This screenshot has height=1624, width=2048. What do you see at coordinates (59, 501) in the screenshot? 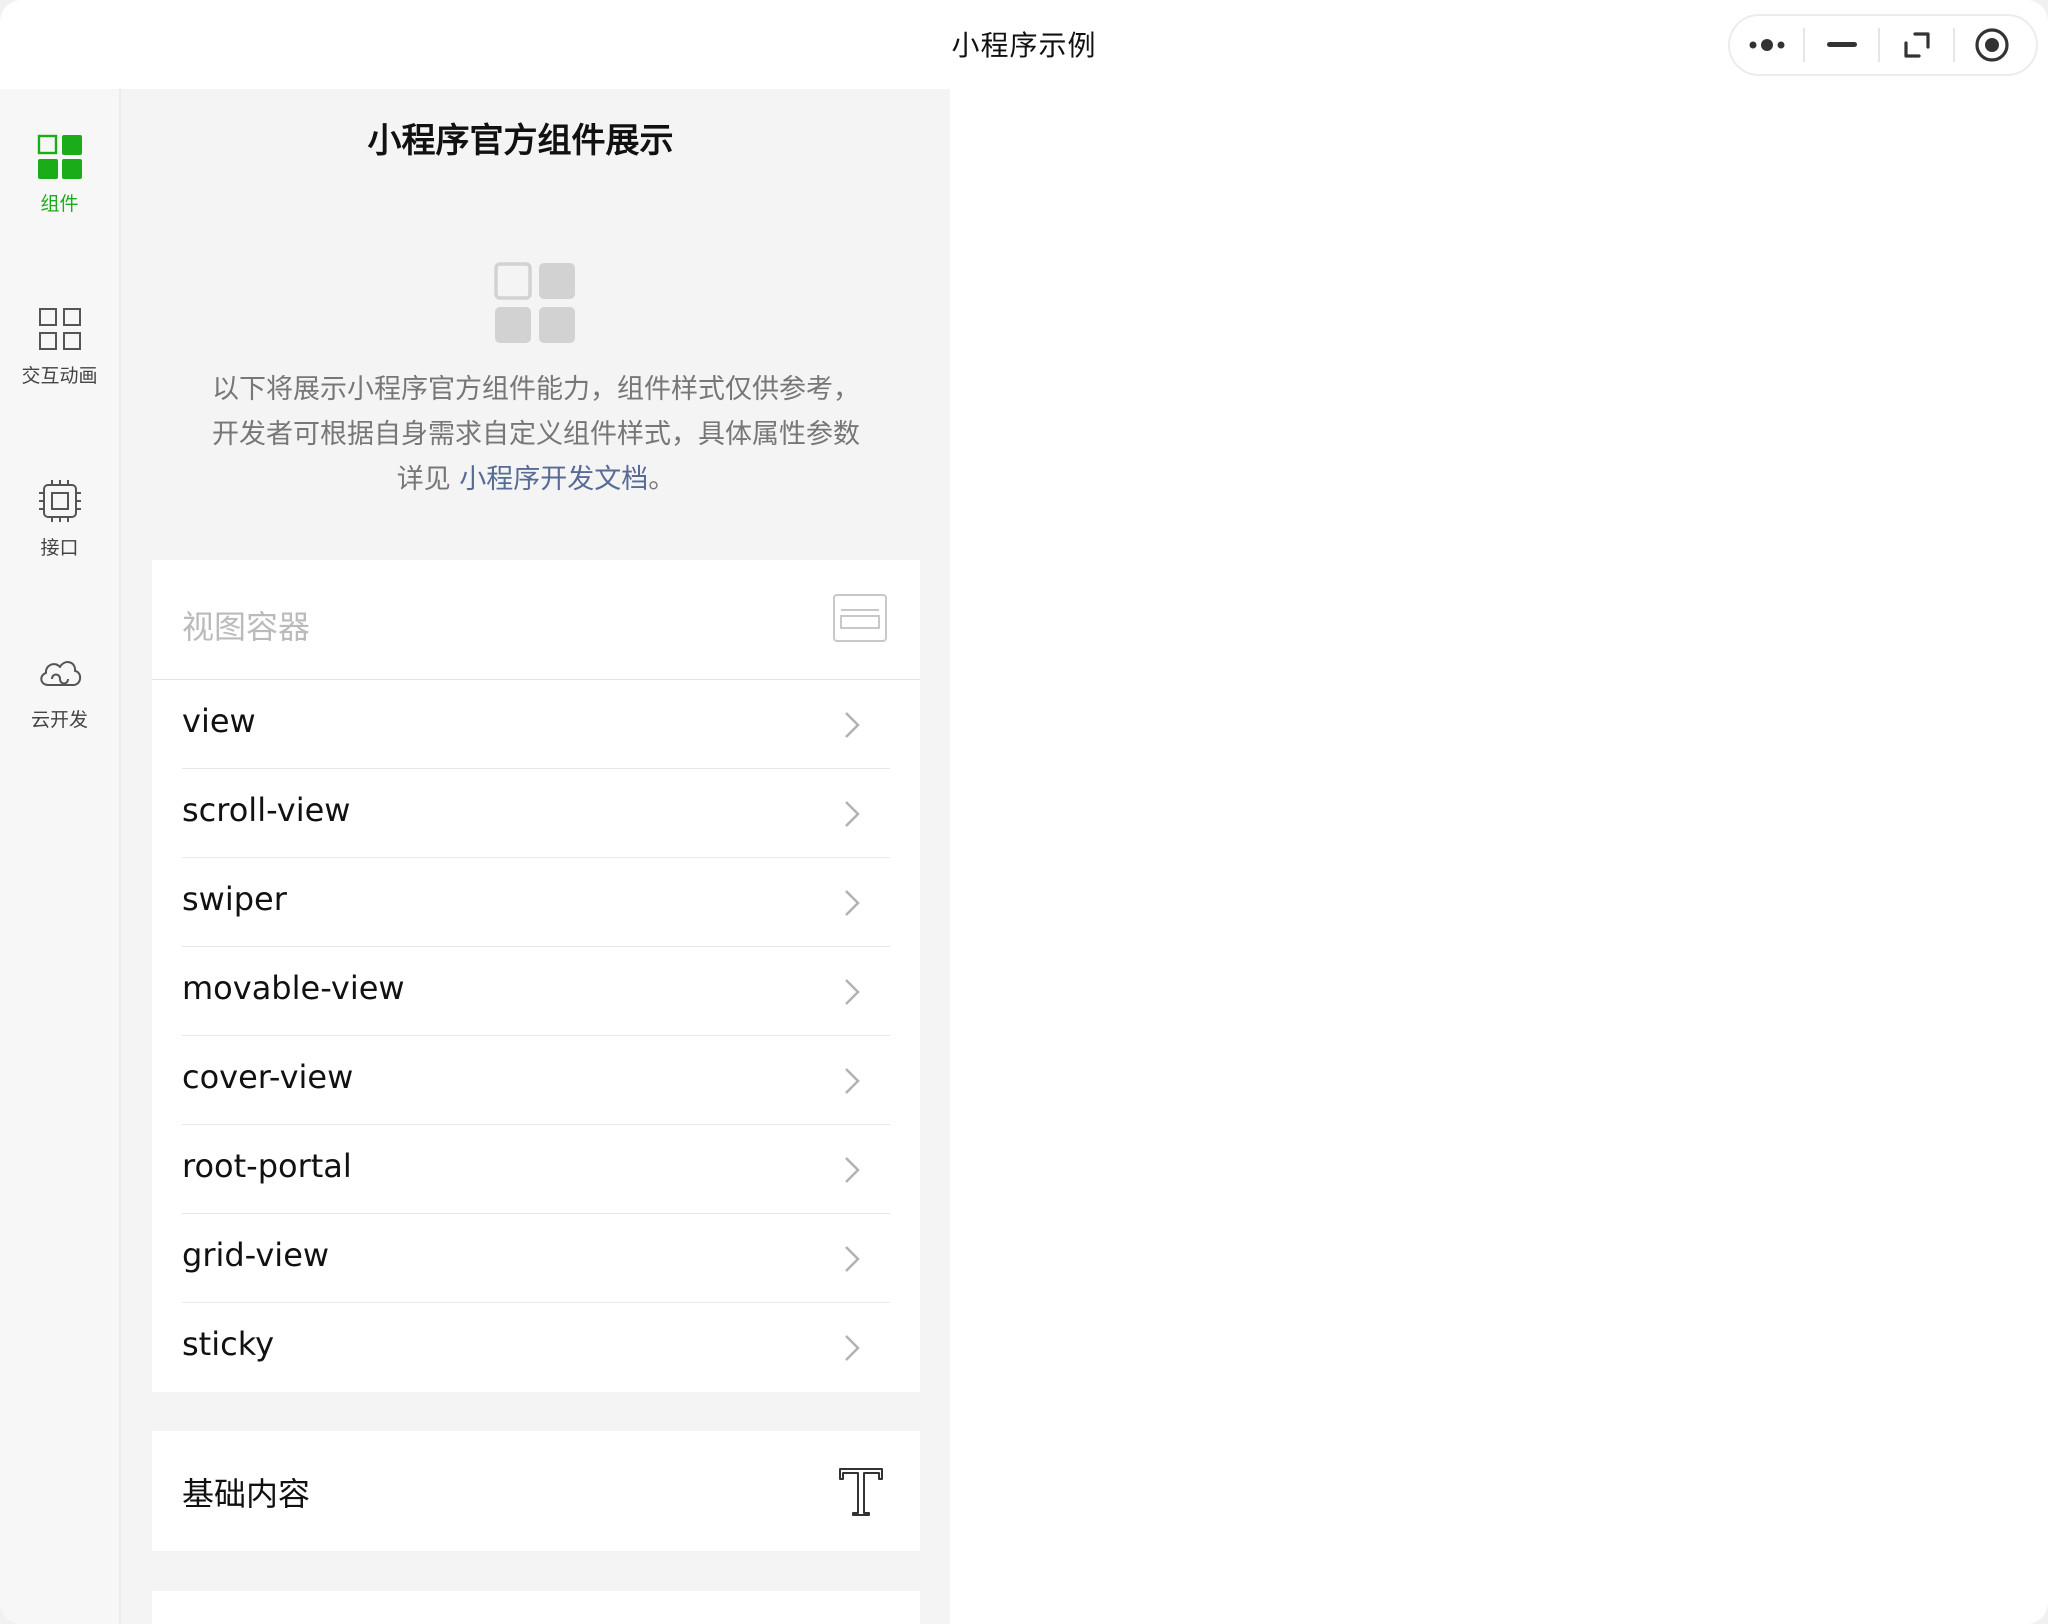
I see `chip-icon` at bounding box center [59, 501].